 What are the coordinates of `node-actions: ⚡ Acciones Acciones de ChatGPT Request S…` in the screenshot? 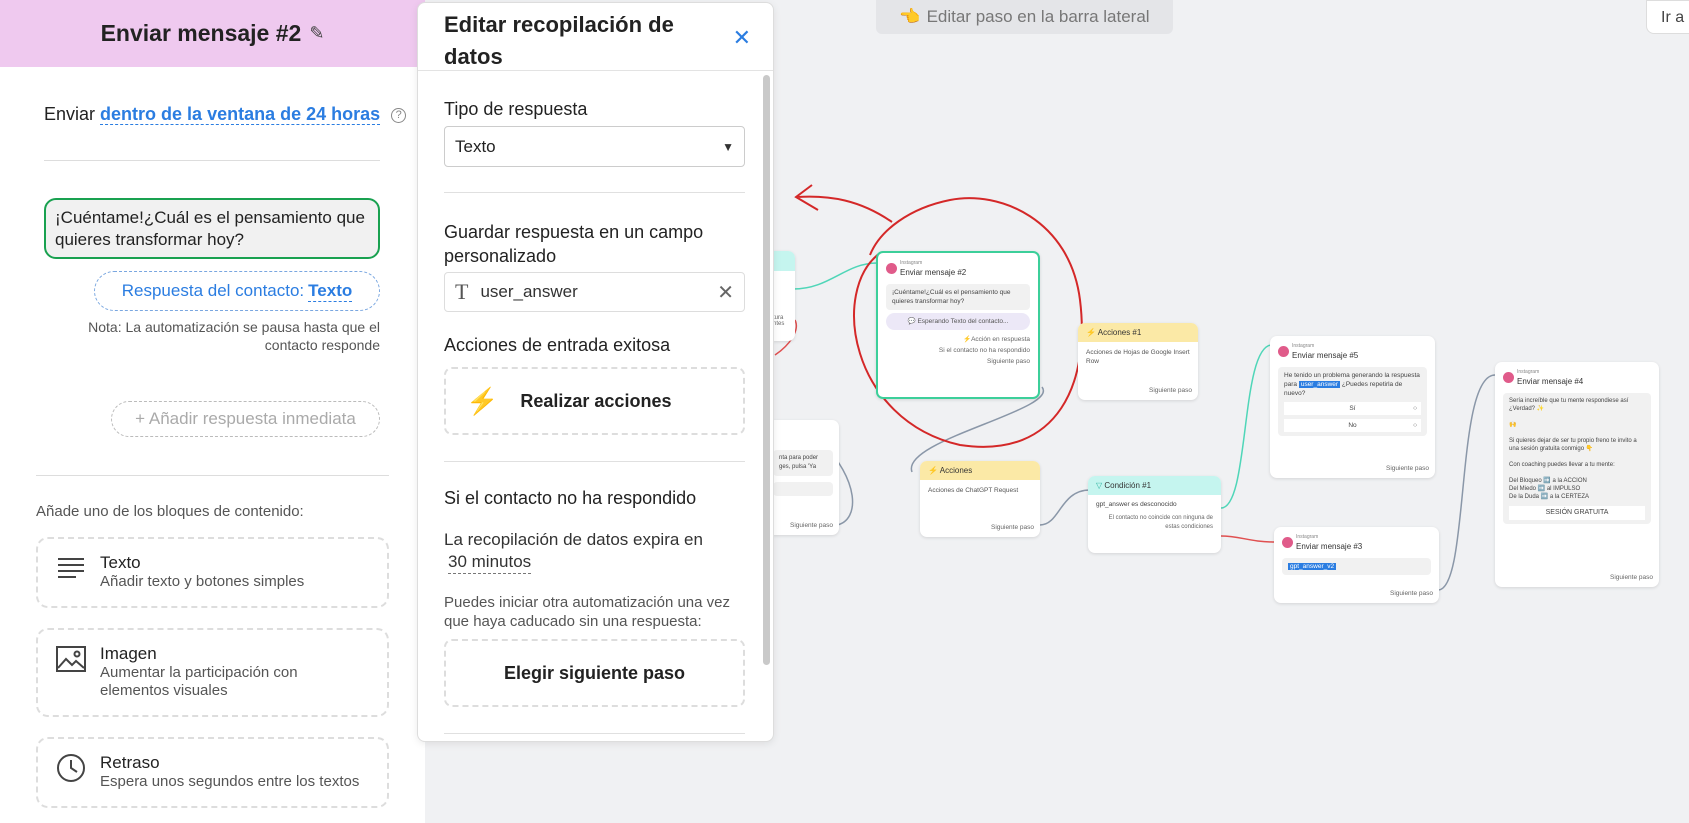 It's located at (980, 499).